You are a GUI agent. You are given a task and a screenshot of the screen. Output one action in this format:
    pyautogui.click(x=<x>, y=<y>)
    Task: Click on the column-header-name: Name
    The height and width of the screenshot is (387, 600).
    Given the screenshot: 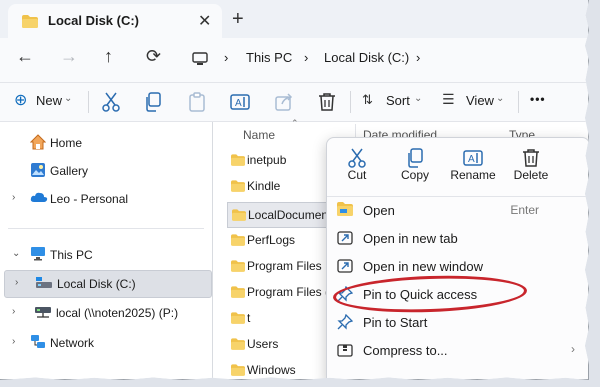 What is the action you would take?
    pyautogui.click(x=259, y=135)
    